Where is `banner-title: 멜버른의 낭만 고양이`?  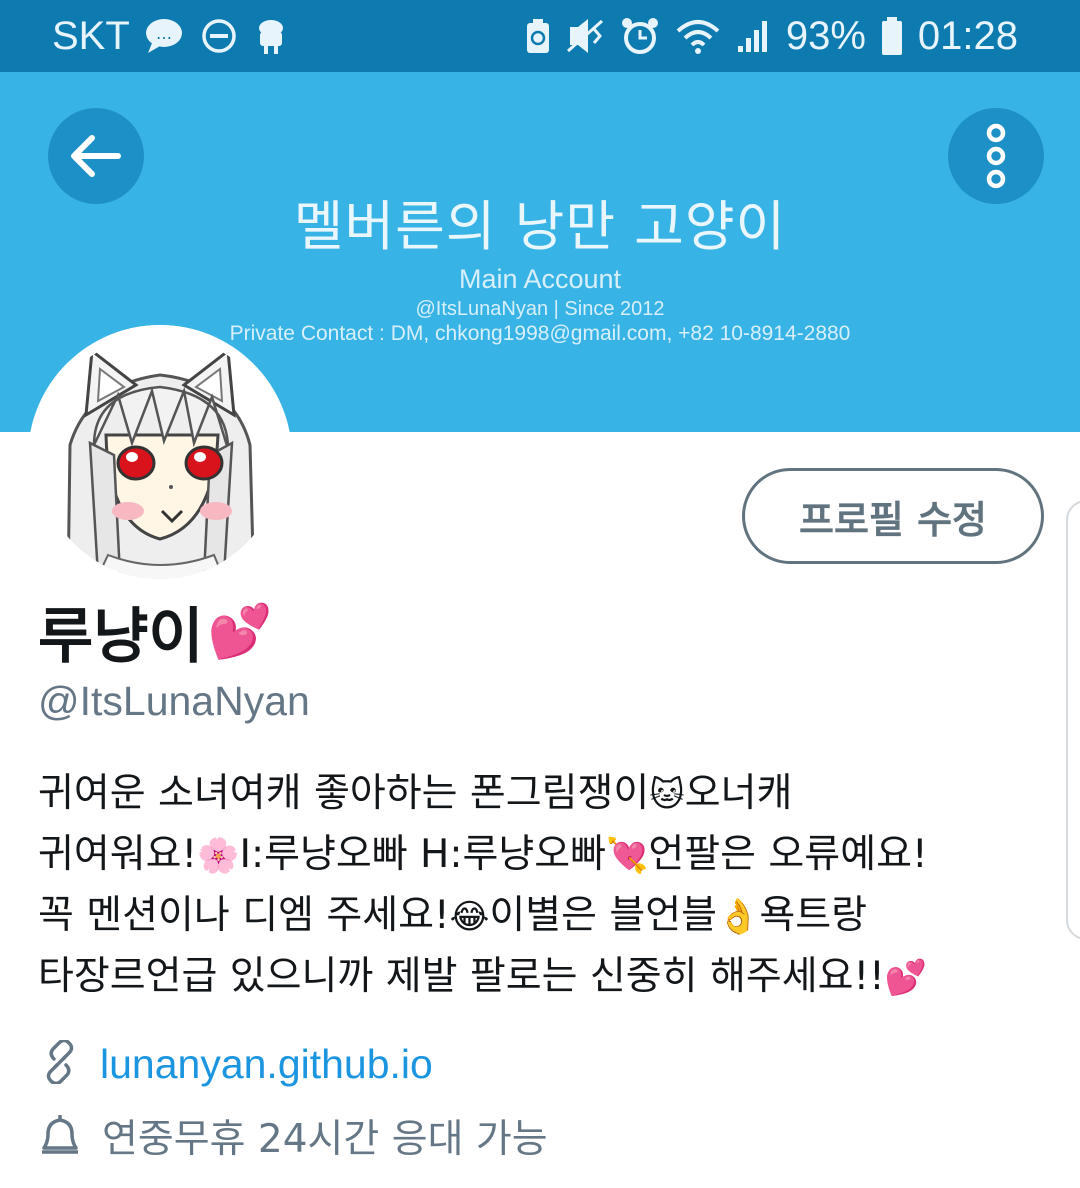
banner-title: 멜버른의 낭만 고양이 is located at coordinates (540, 226).